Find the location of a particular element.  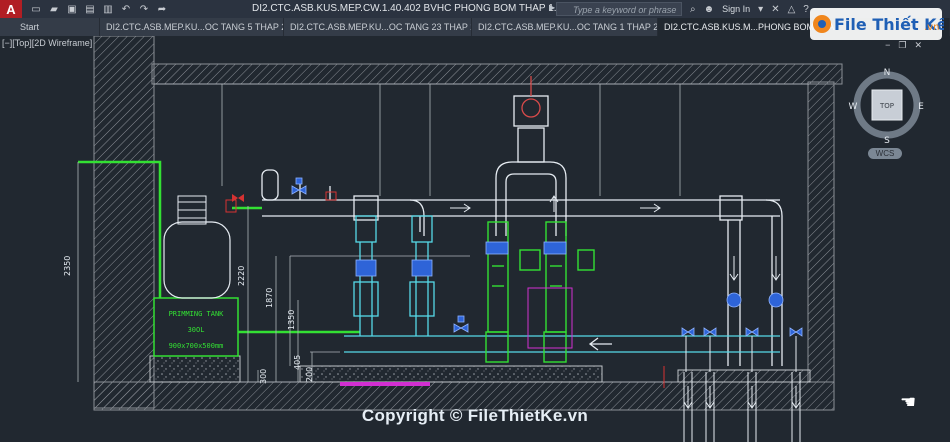

viewcube-face: TOP is located at coordinates (886, 106).